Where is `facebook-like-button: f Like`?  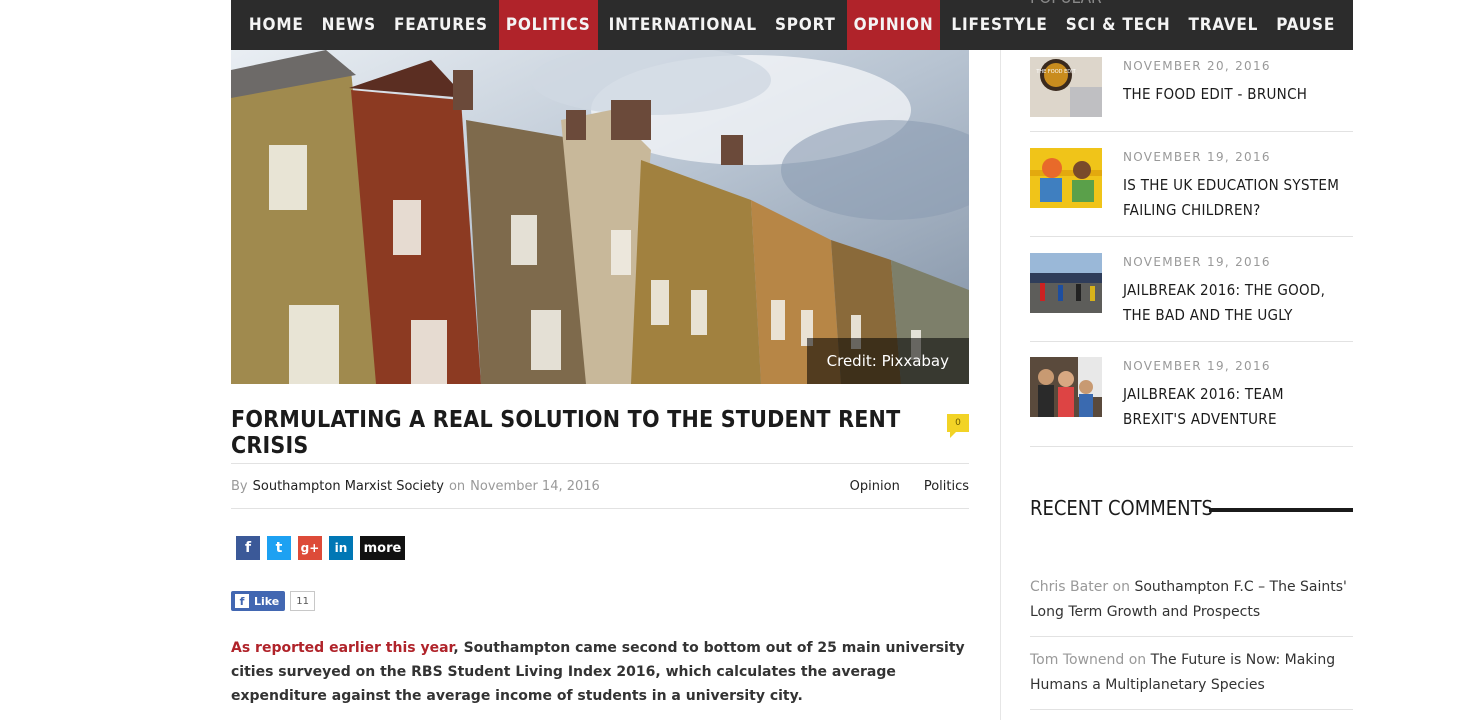 facebook-like-button: f Like is located at coordinates (258, 601).